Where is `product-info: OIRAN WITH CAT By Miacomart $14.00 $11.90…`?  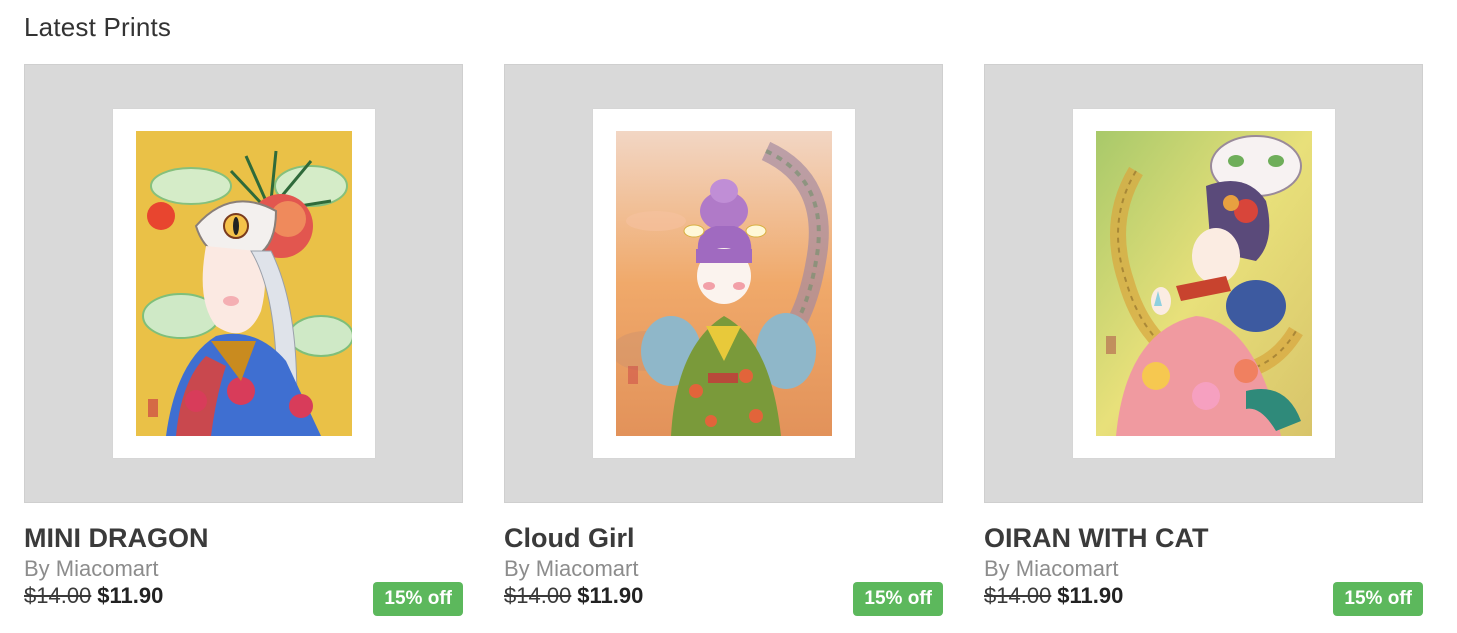 product-info: OIRAN WITH CAT By Miacomart $14.00 $11.90… is located at coordinates (1203, 559).